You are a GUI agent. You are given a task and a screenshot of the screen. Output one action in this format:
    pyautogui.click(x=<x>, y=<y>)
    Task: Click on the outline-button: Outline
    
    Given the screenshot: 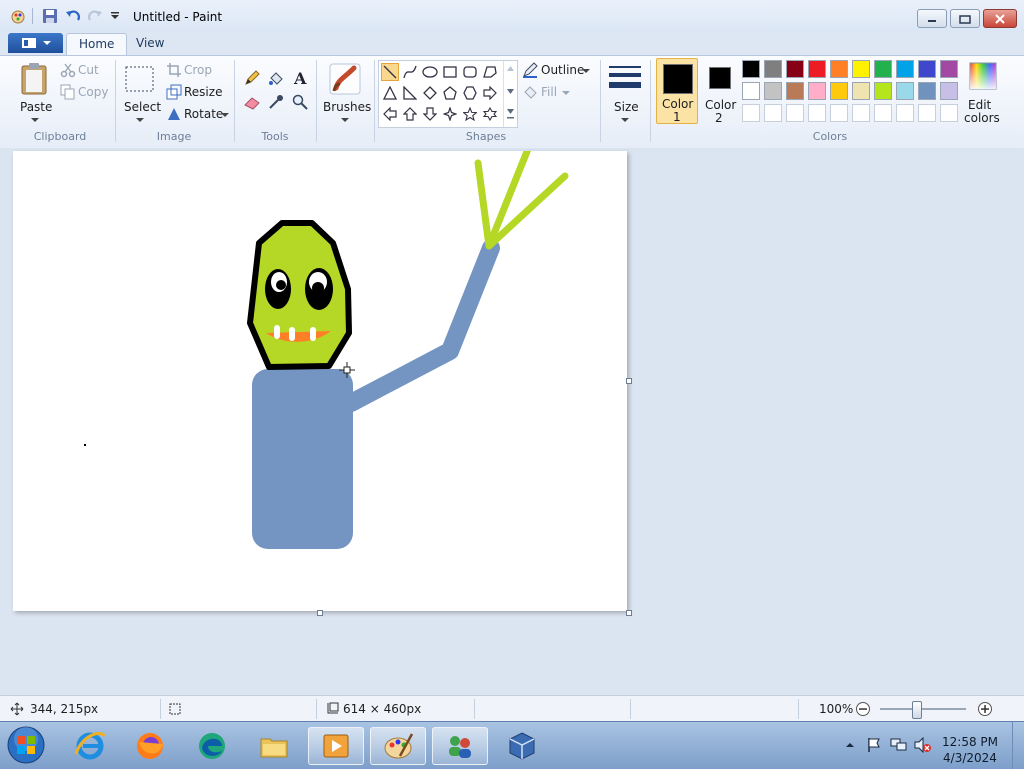 What is the action you would take?
    pyautogui.click(x=558, y=71)
    